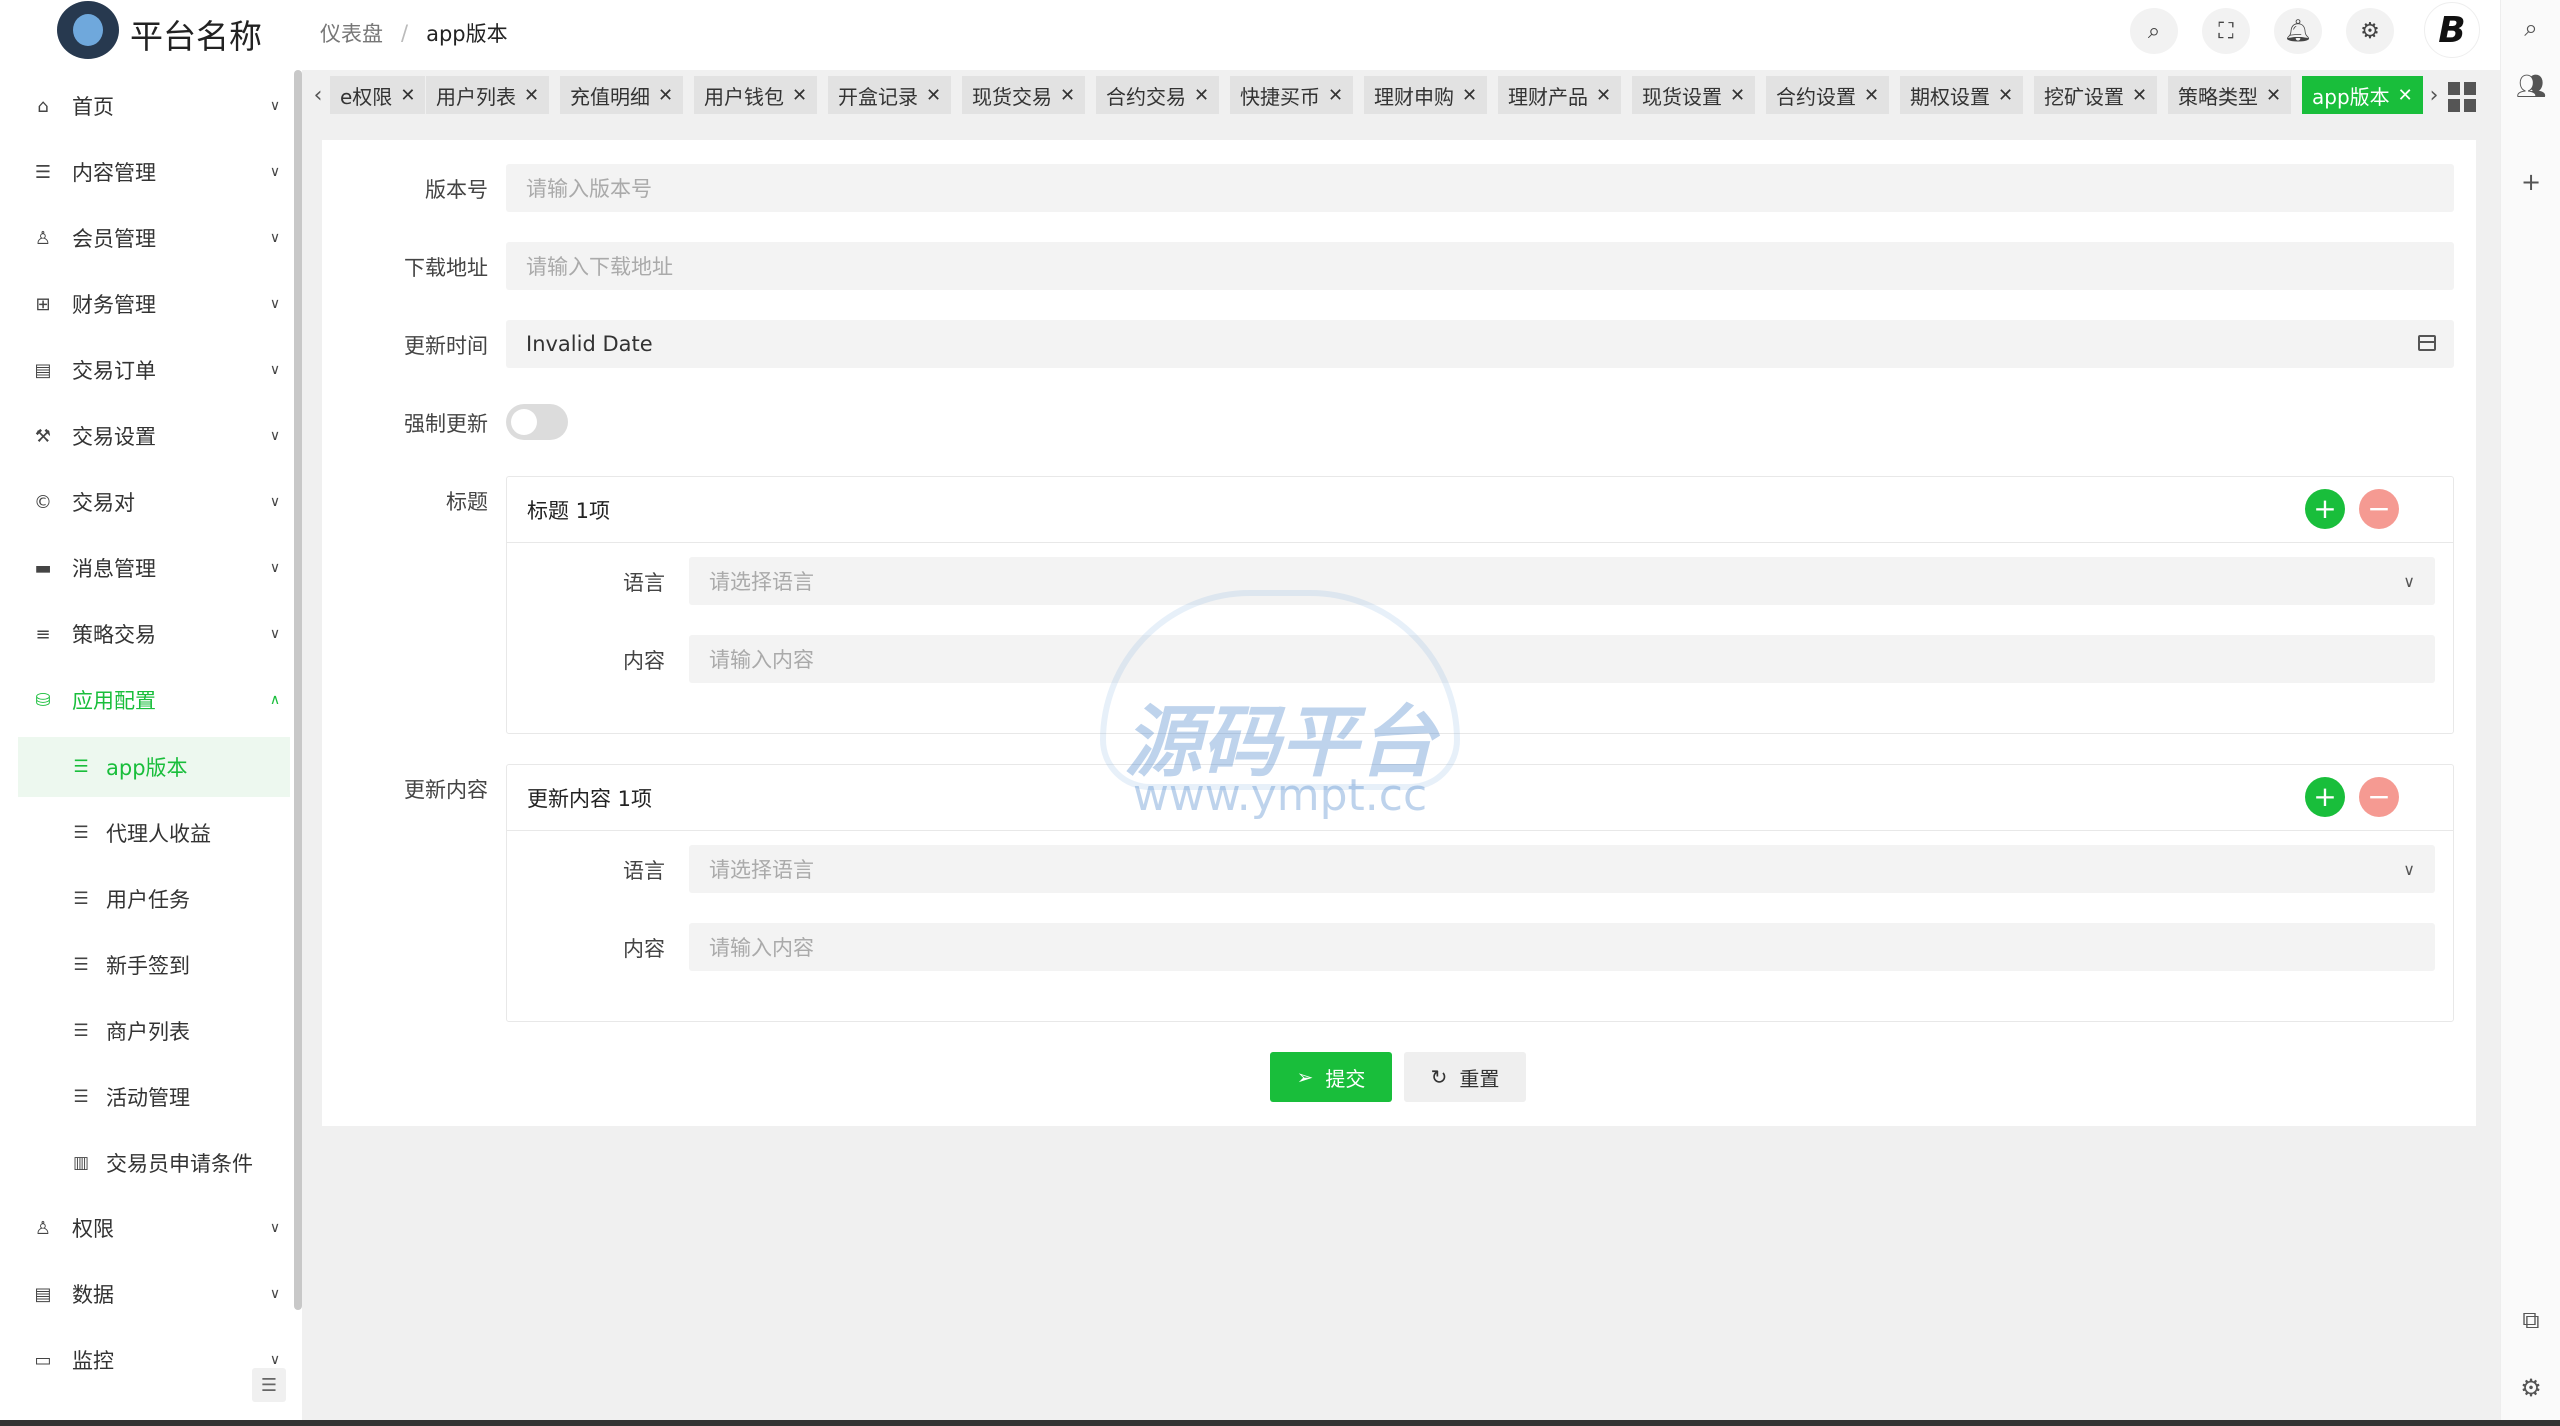  I want to click on sidebar-collapse-button: ☰, so click(269, 1385).